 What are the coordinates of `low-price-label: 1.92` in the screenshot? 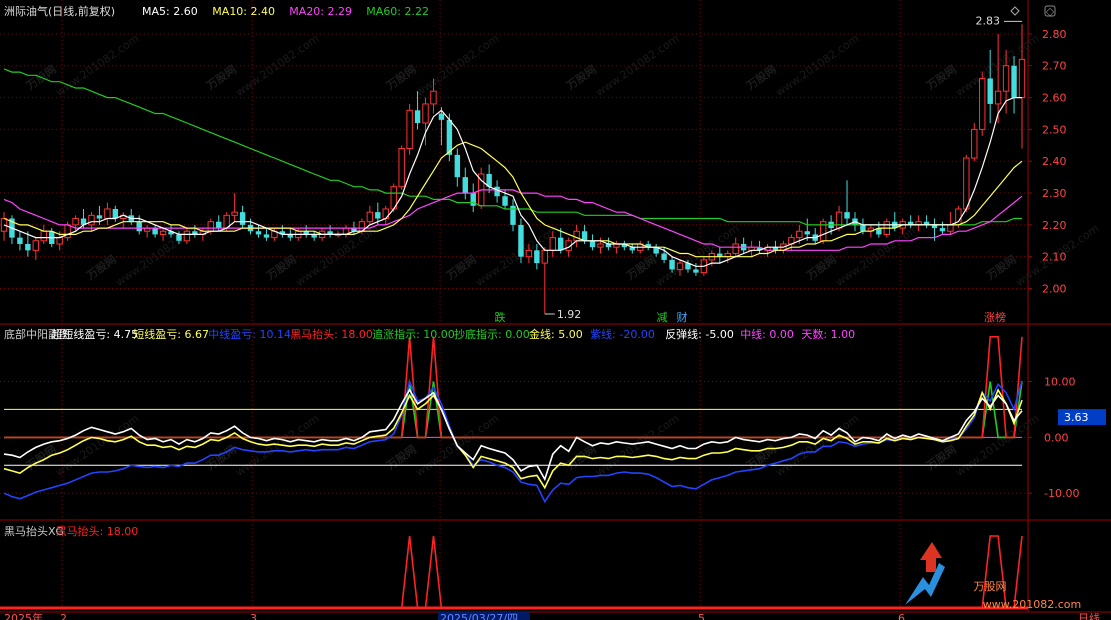 It's located at (569, 314).